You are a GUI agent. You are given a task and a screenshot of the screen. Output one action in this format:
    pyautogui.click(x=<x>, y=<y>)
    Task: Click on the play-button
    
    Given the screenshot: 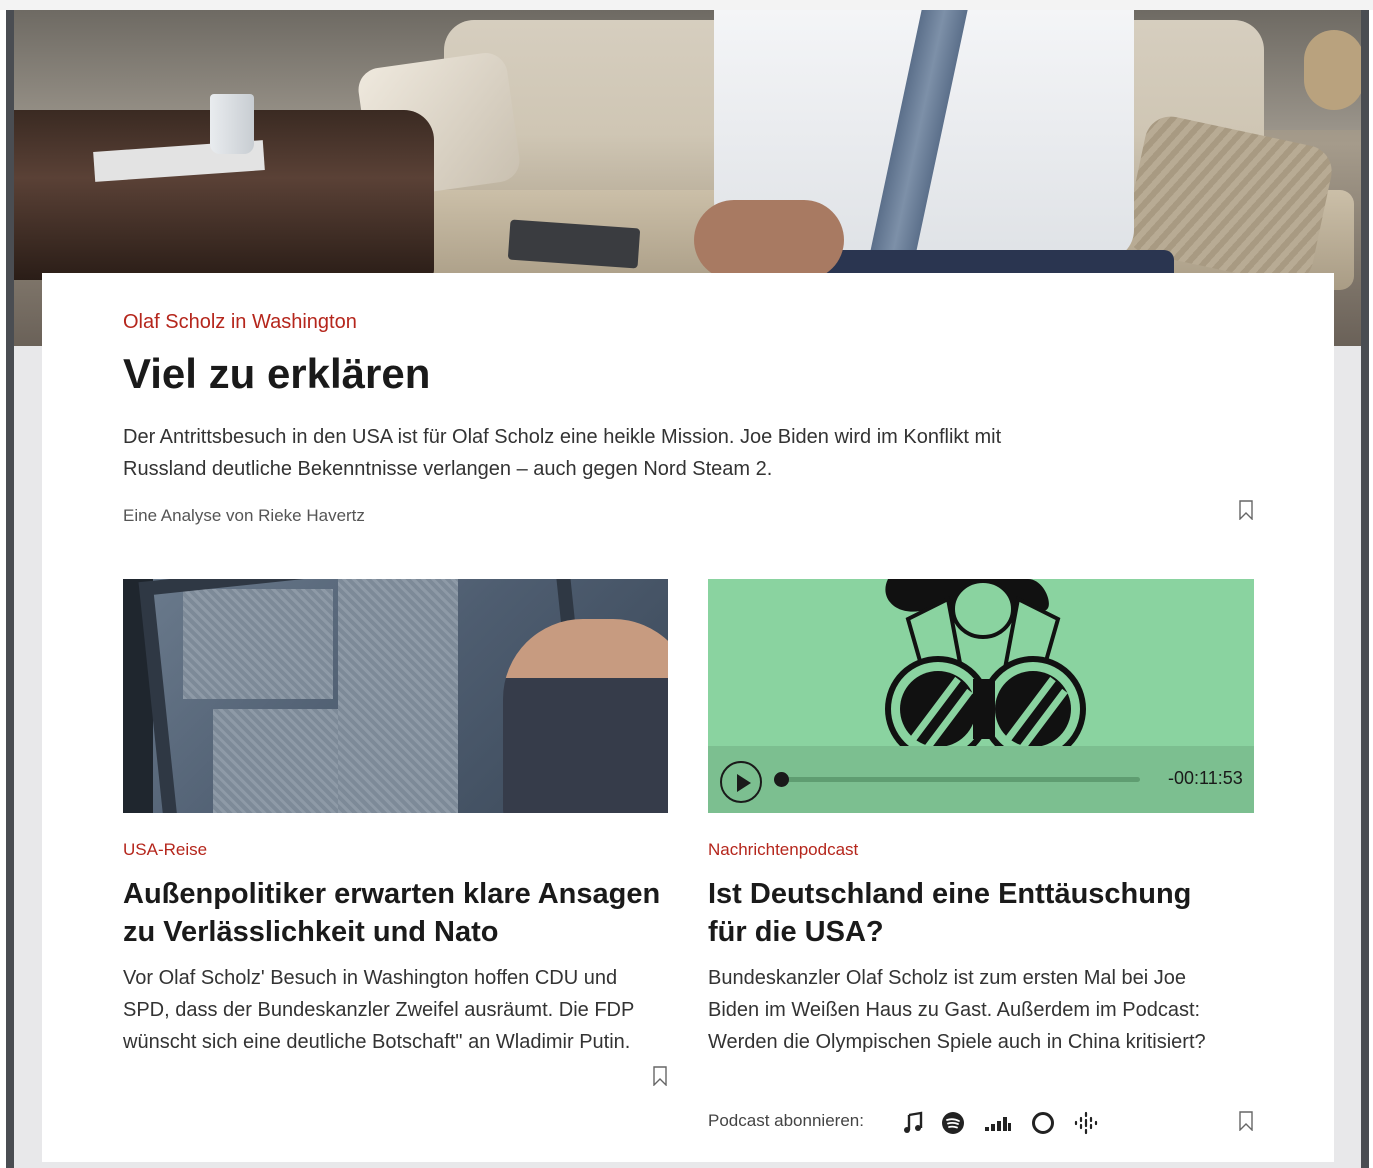 What is the action you would take?
    pyautogui.click(x=741, y=782)
    